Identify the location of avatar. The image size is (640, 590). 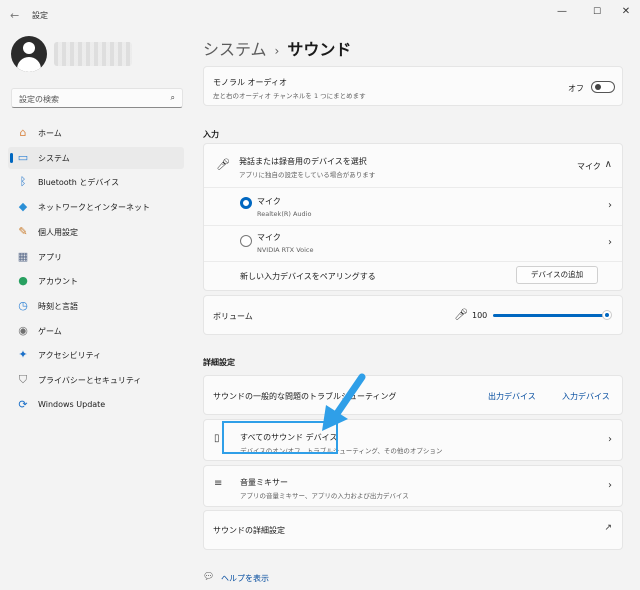
(29, 54).